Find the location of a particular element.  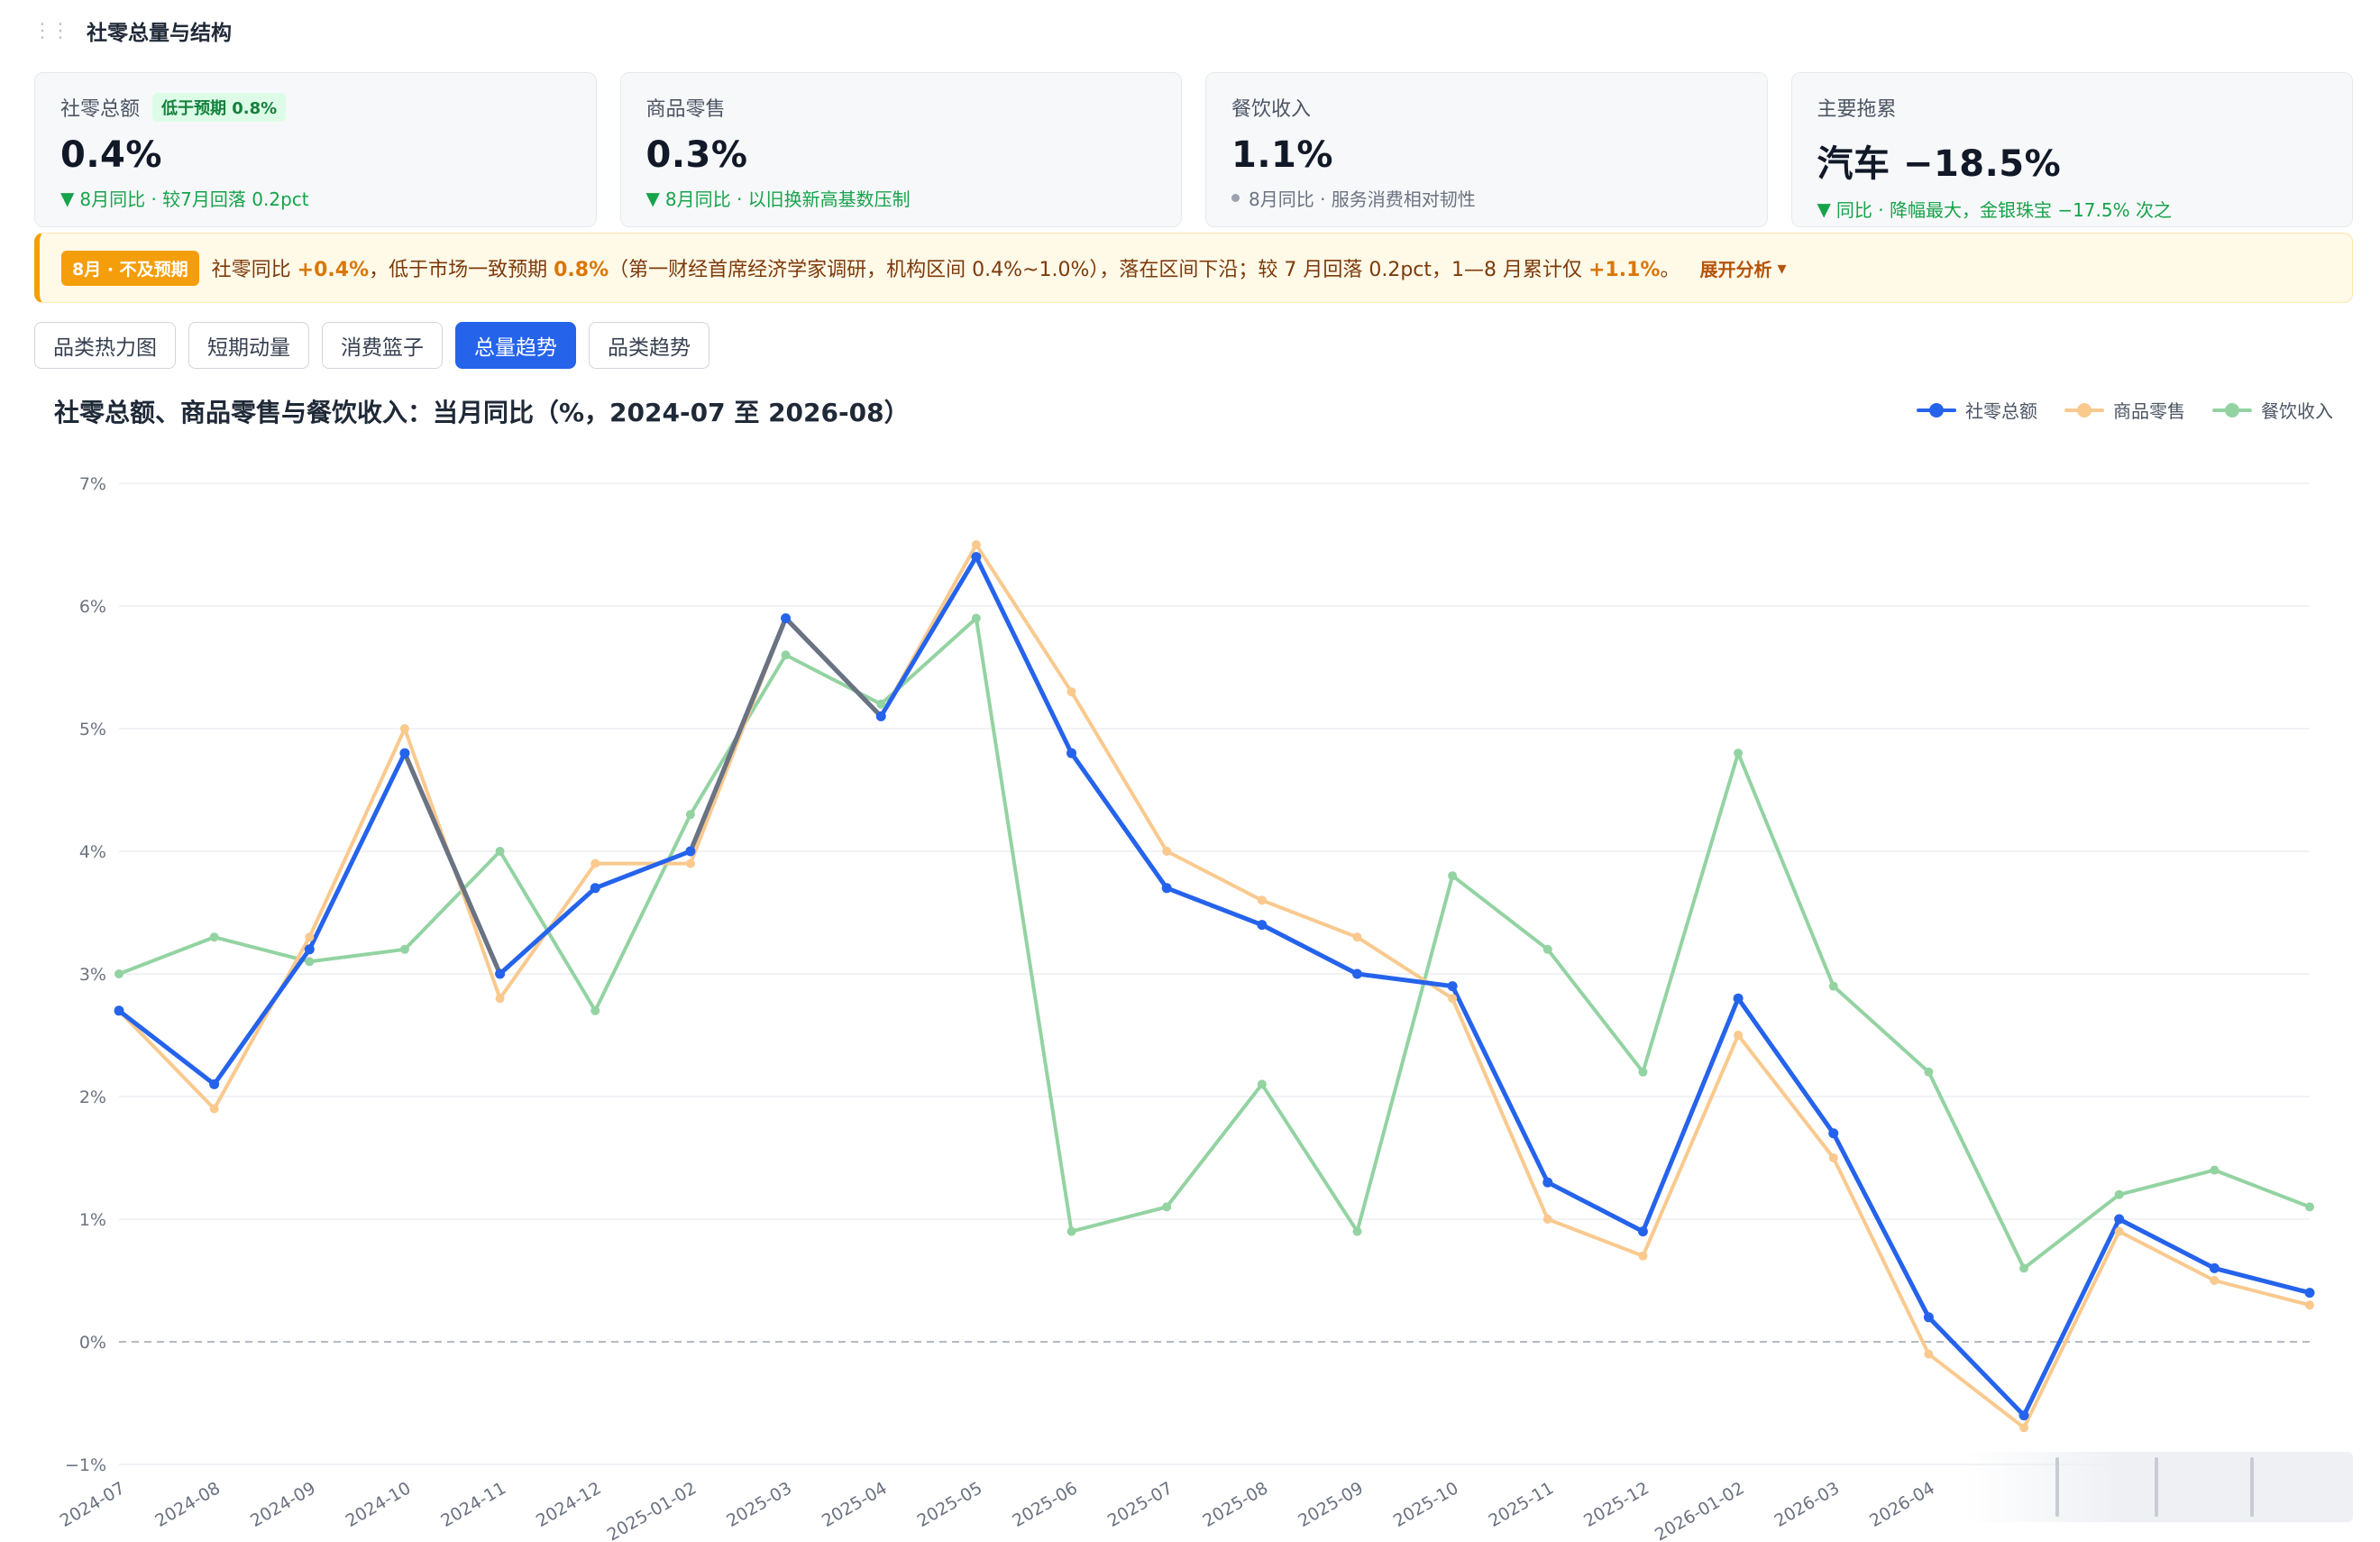

drag-handle-icon: ⋮⋮ is located at coordinates (51, 31).